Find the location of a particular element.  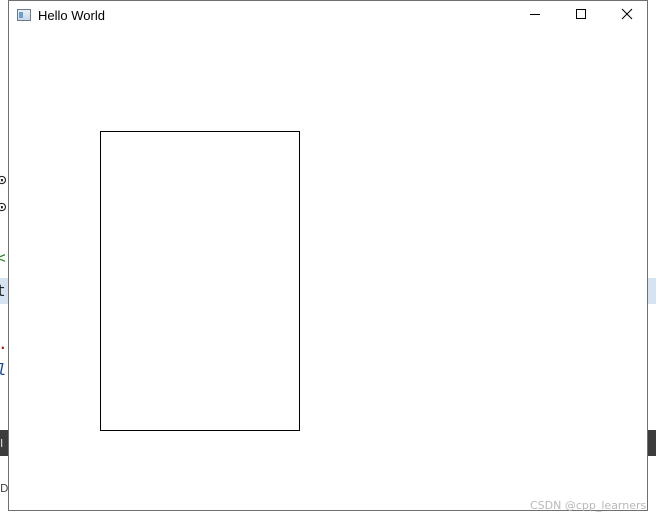

maximize-icon is located at coordinates (581, 16).